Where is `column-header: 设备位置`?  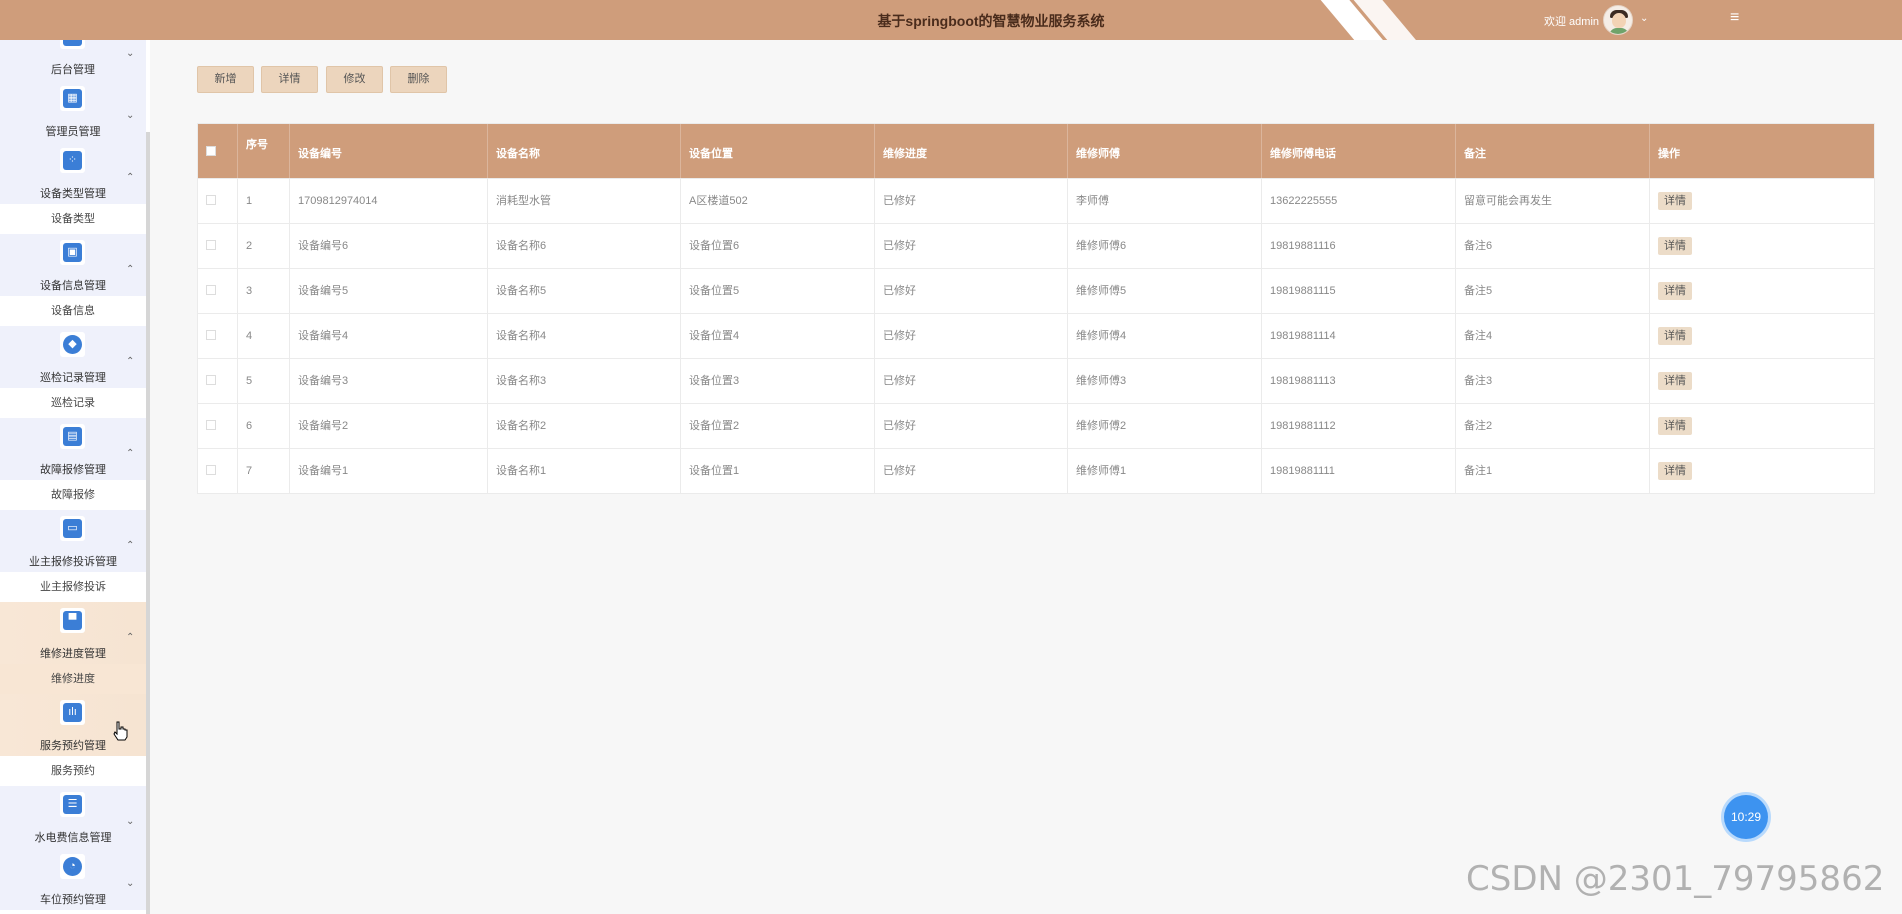 column-header: 设备位置 is located at coordinates (778, 151).